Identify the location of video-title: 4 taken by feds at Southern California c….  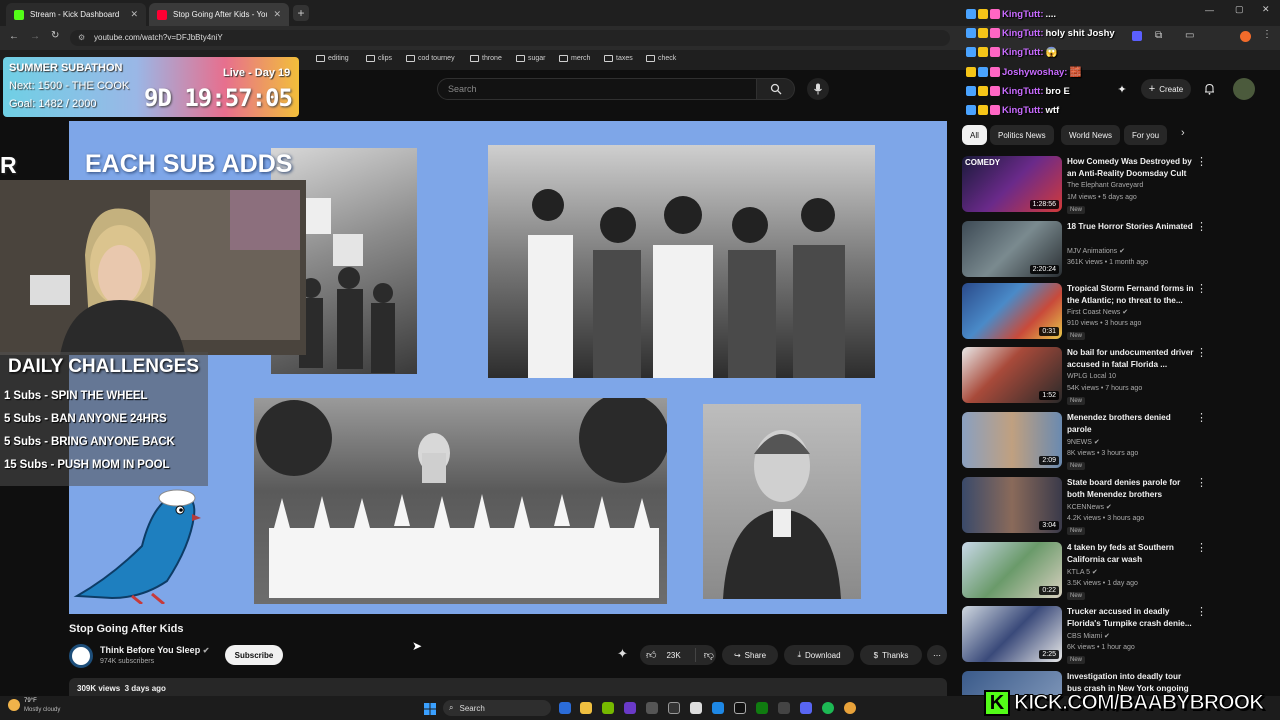
(1132, 553).